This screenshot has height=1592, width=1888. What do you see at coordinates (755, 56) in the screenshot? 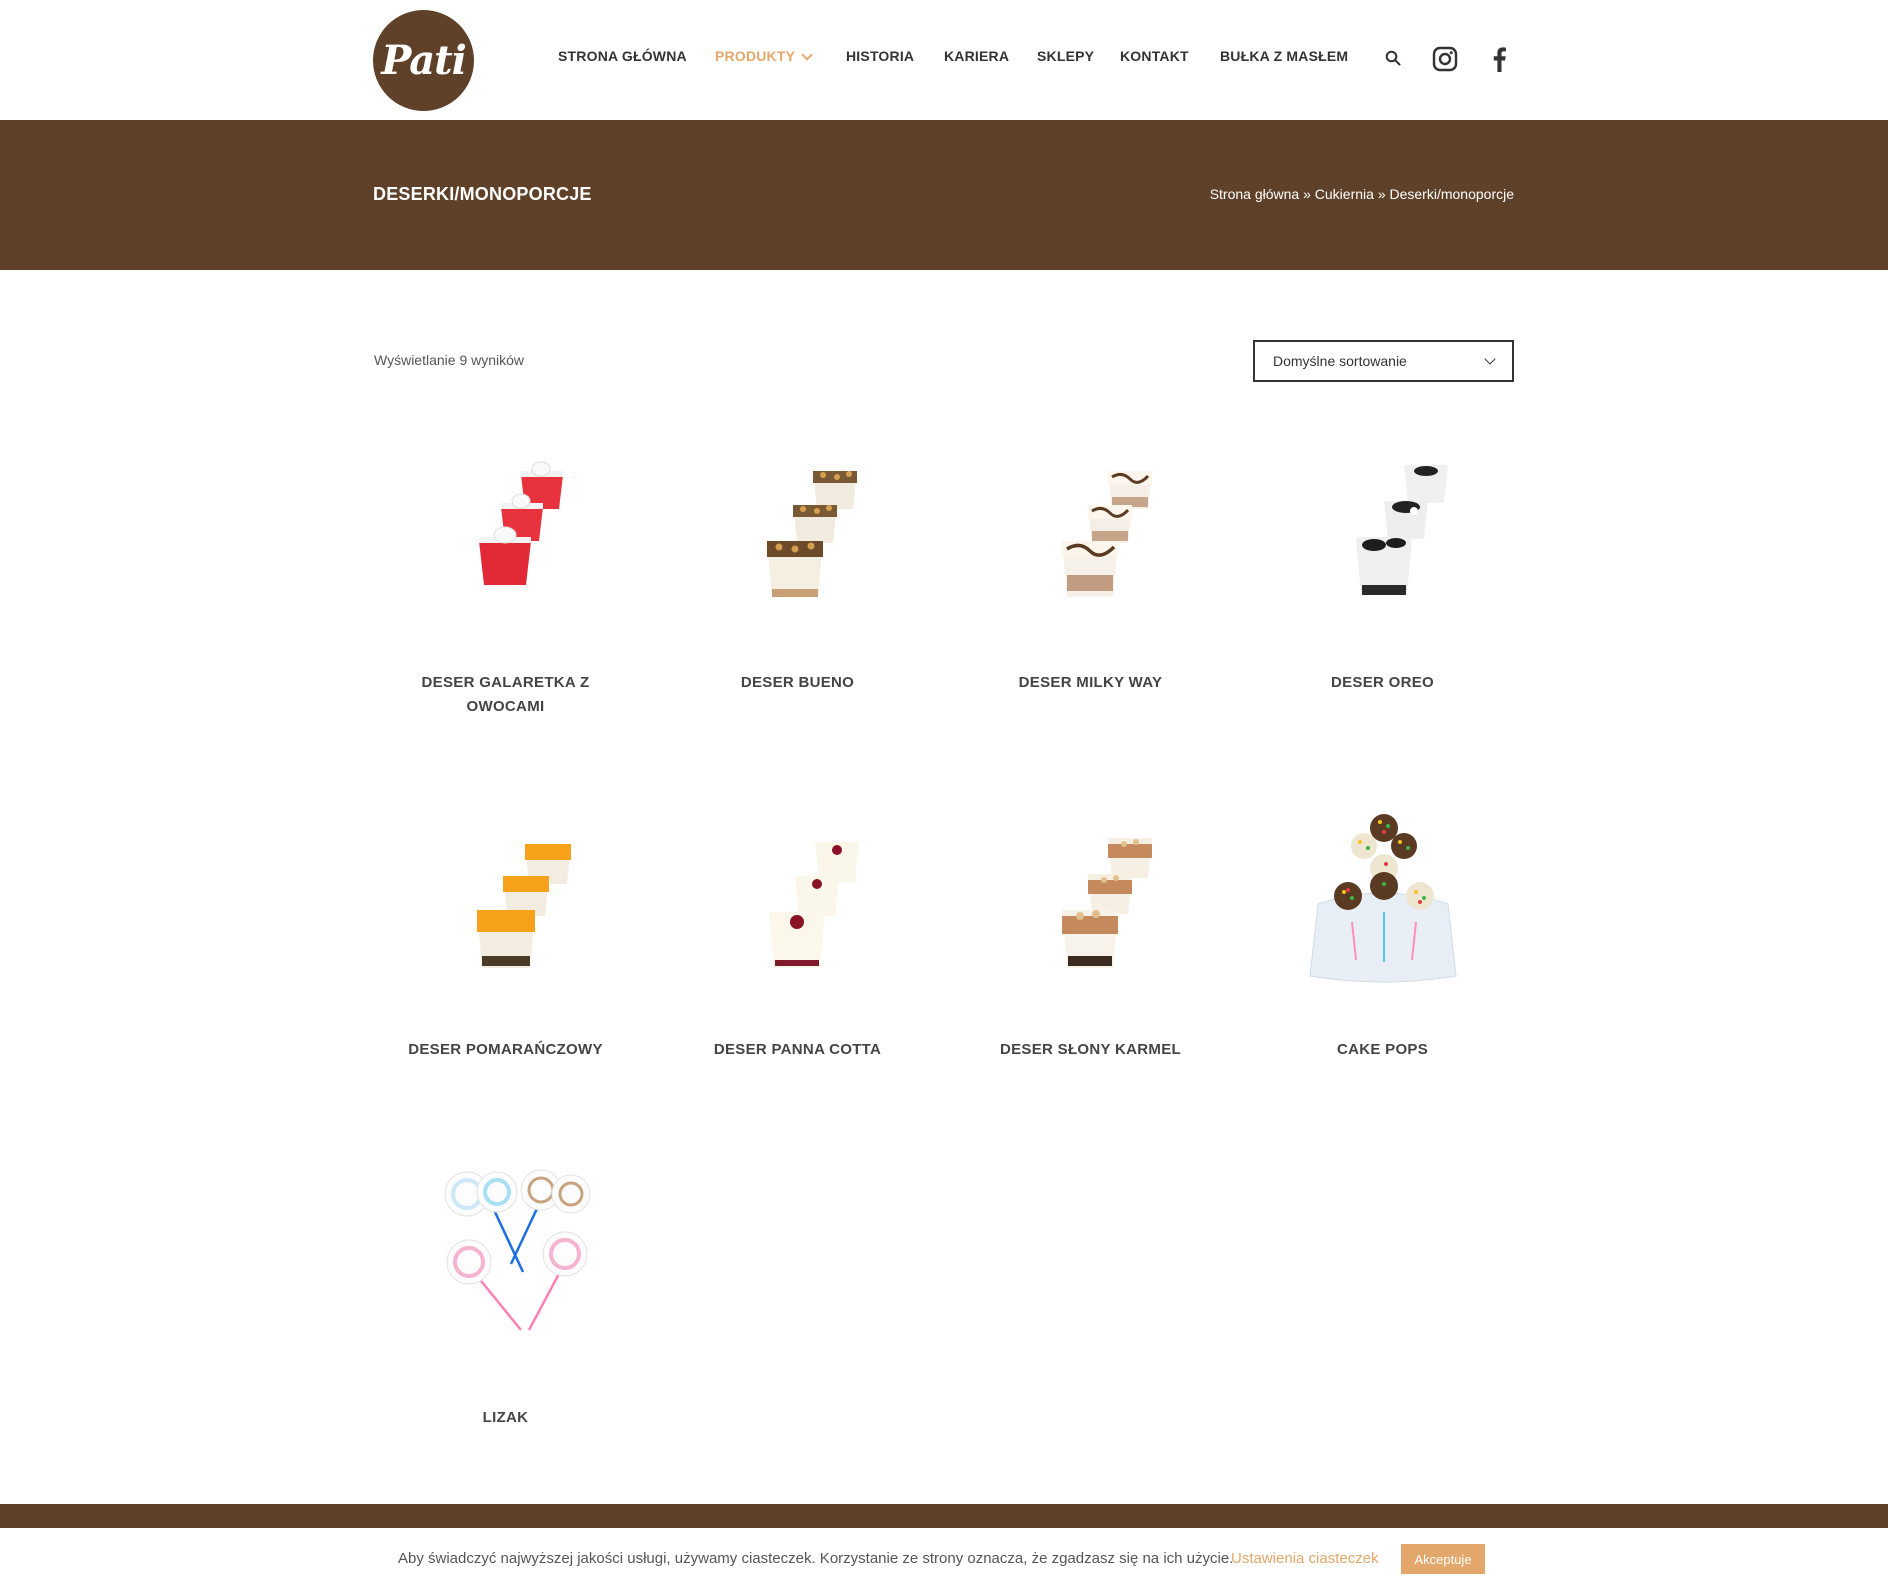
I see `nav-item-produkty-label: PRODUKTY` at bounding box center [755, 56].